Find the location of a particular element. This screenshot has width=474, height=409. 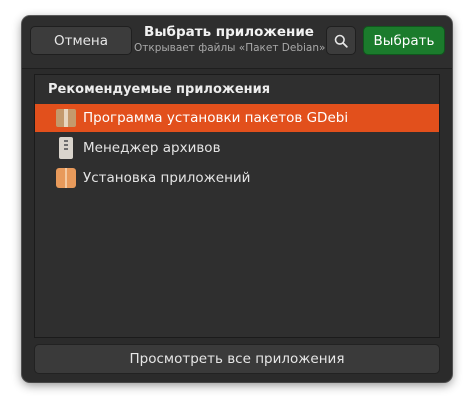

recommended-apps-heading: Рекомендуемые приложения is located at coordinates (159, 89).